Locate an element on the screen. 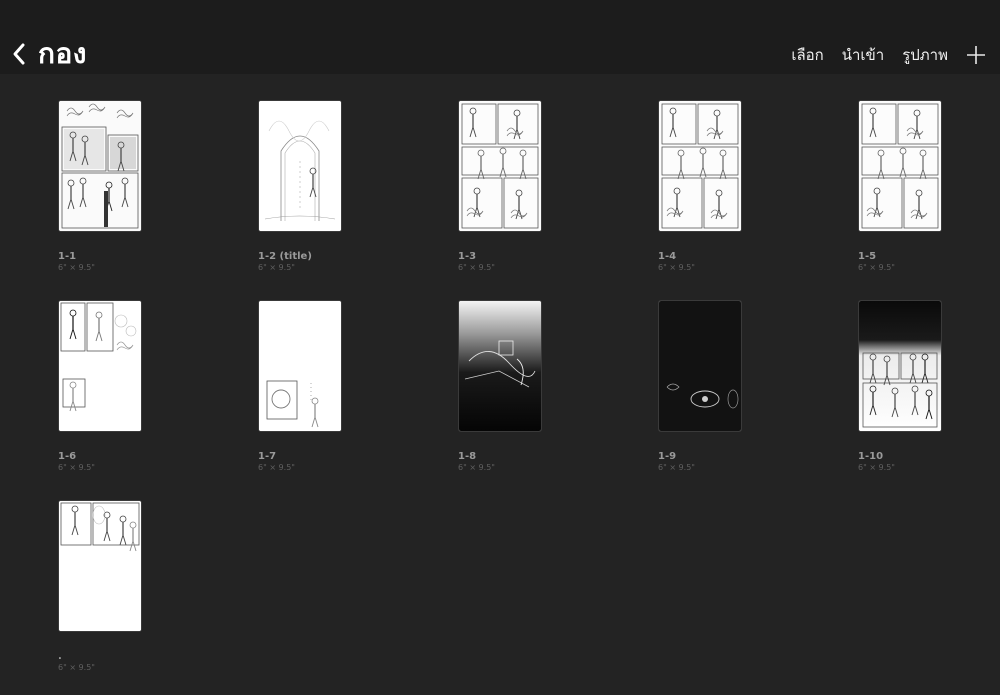  artwork-name: 1-1 is located at coordinates (67, 256).